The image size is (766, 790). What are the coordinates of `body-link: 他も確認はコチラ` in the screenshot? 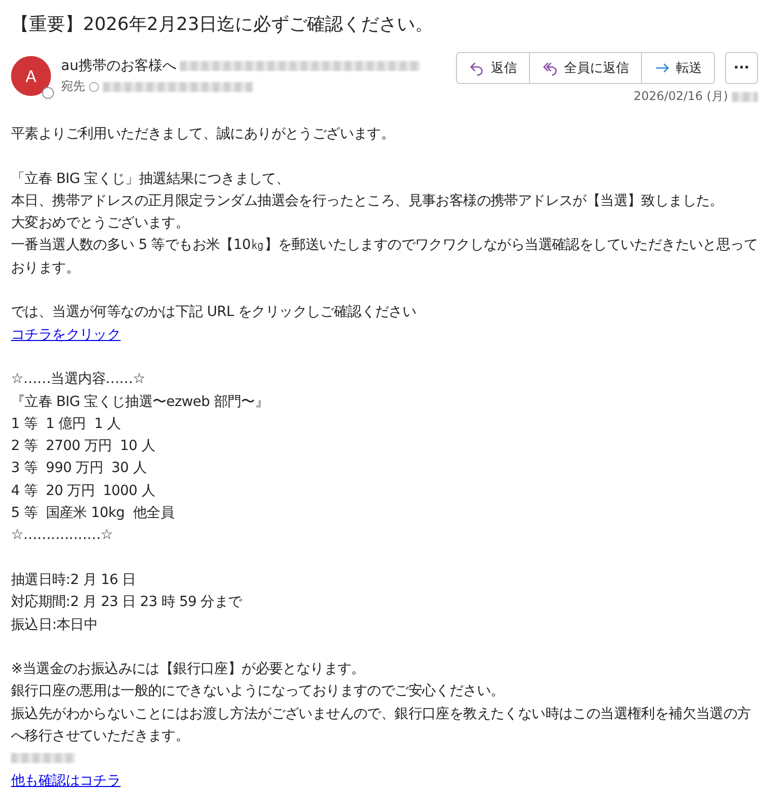 It's located at (66, 780).